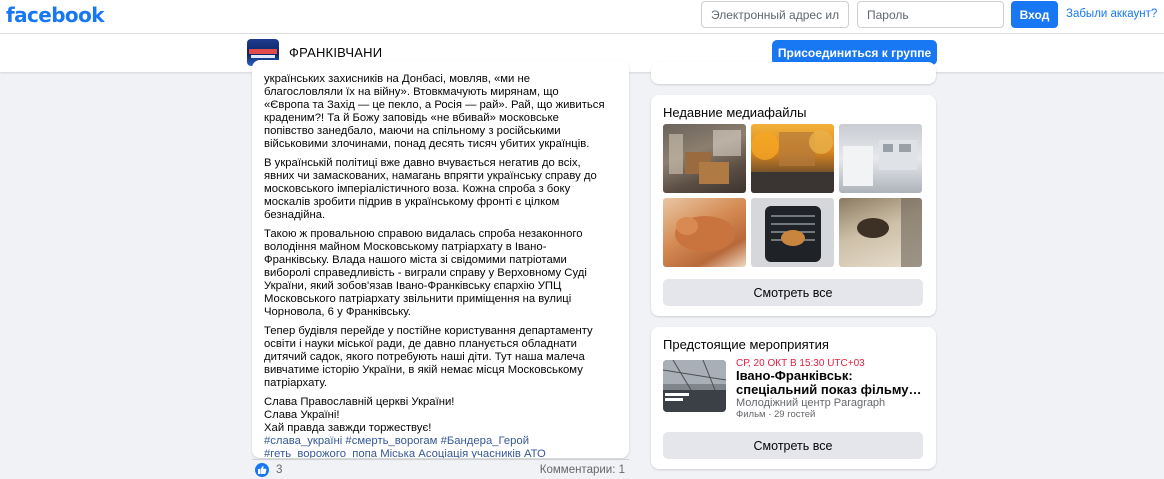 This screenshot has height=479, width=1164. I want to click on like-count: 3, so click(279, 470).